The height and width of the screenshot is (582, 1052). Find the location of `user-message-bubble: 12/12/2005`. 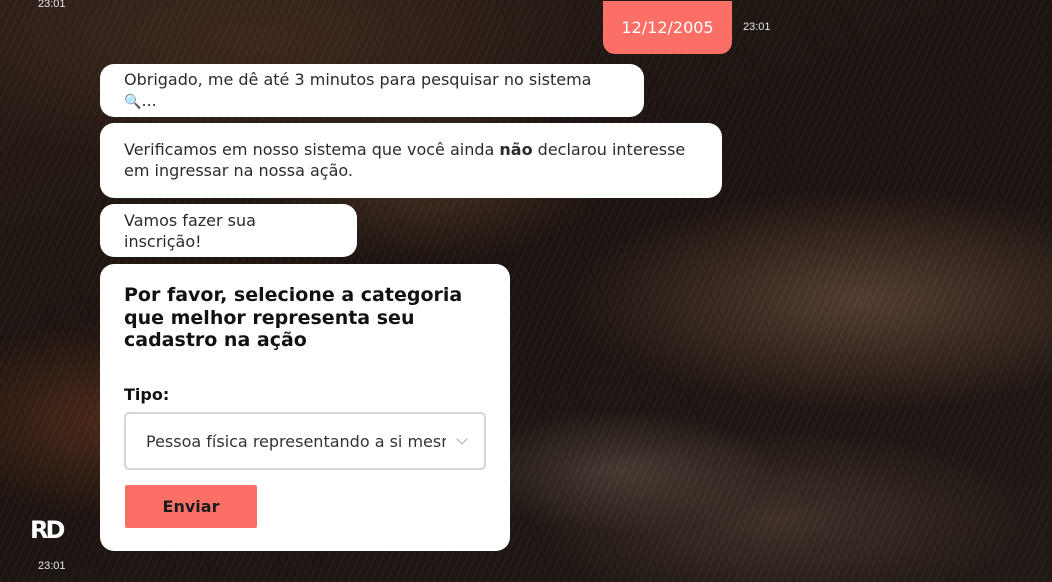

user-message-bubble: 12/12/2005 is located at coordinates (667, 27).